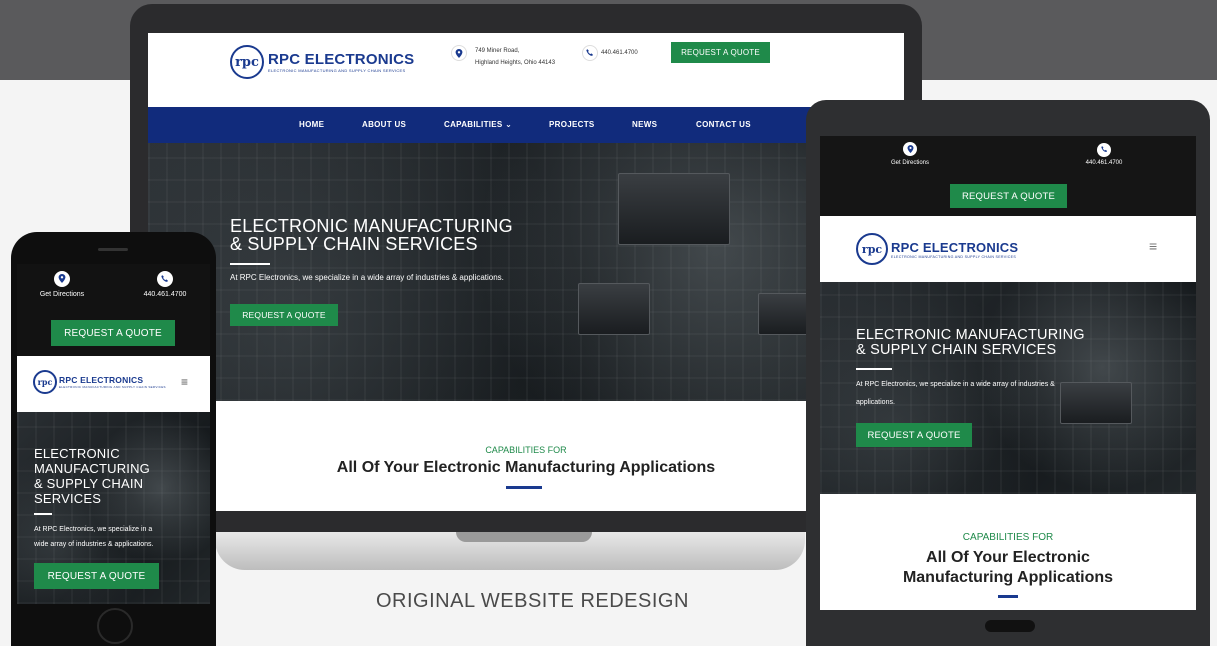  Describe the element at coordinates (371, 226) in the screenshot. I see `hero-title-line1: ELECTRONIC MANUFACTURING` at that location.